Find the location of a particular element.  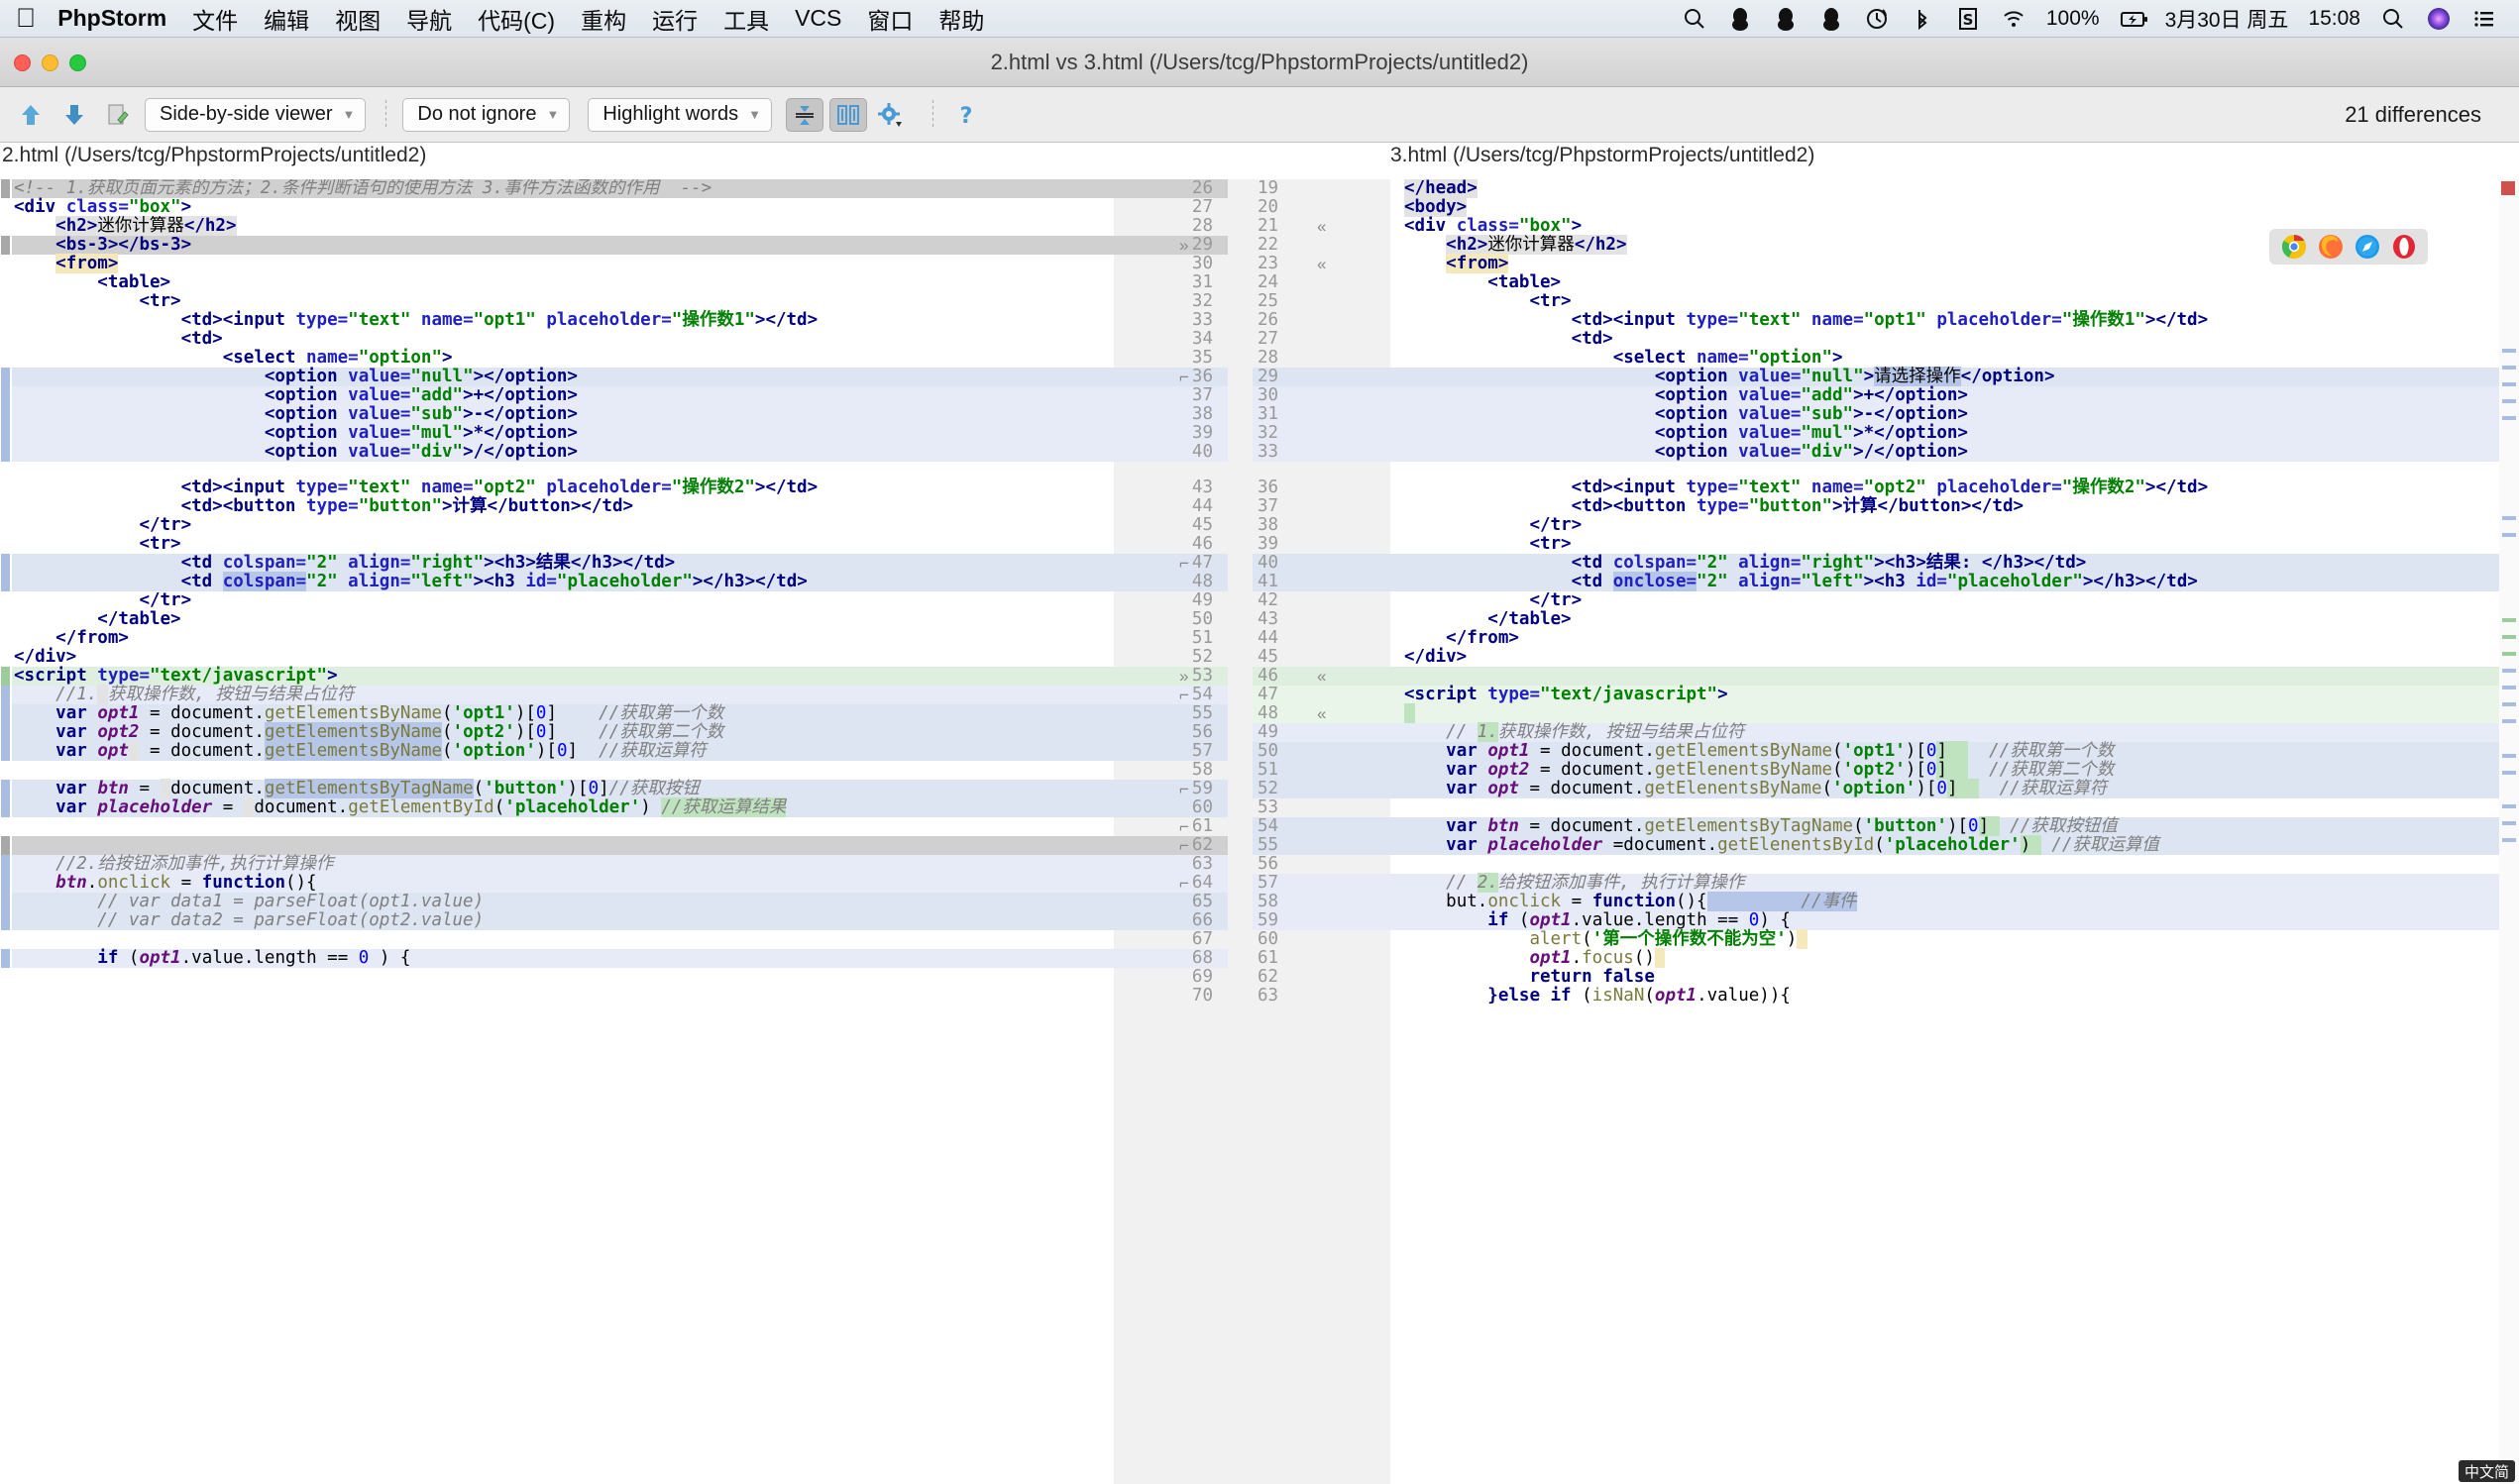

code-line: <option value="div">/</option> is located at coordinates (1679, 453).